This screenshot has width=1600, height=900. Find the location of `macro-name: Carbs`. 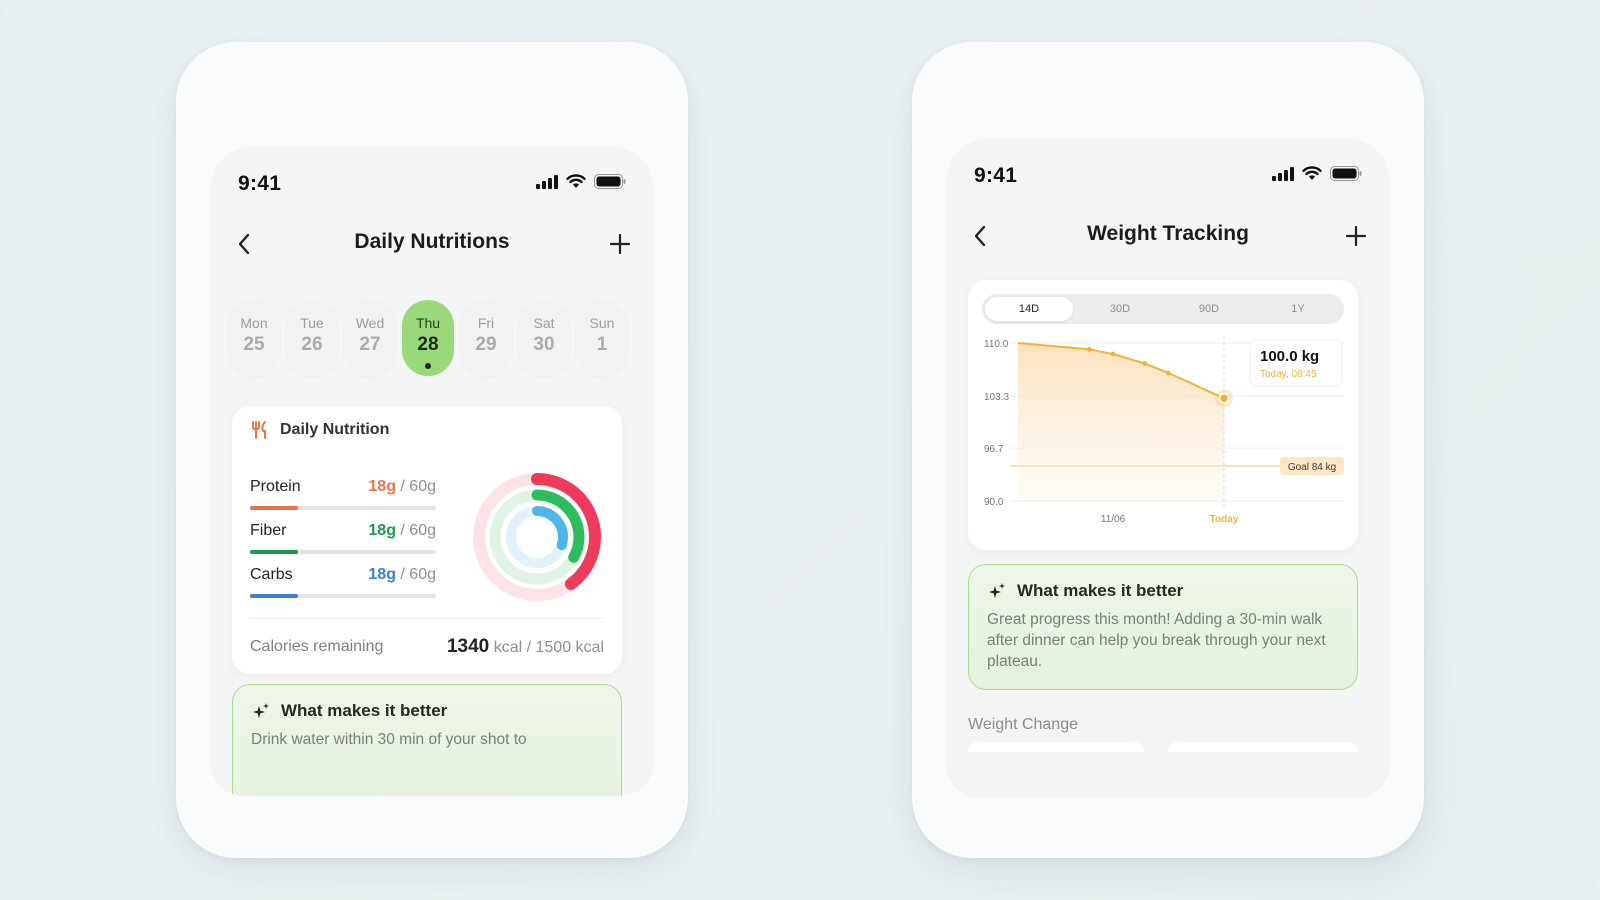

macro-name: Carbs is located at coordinates (271, 574).